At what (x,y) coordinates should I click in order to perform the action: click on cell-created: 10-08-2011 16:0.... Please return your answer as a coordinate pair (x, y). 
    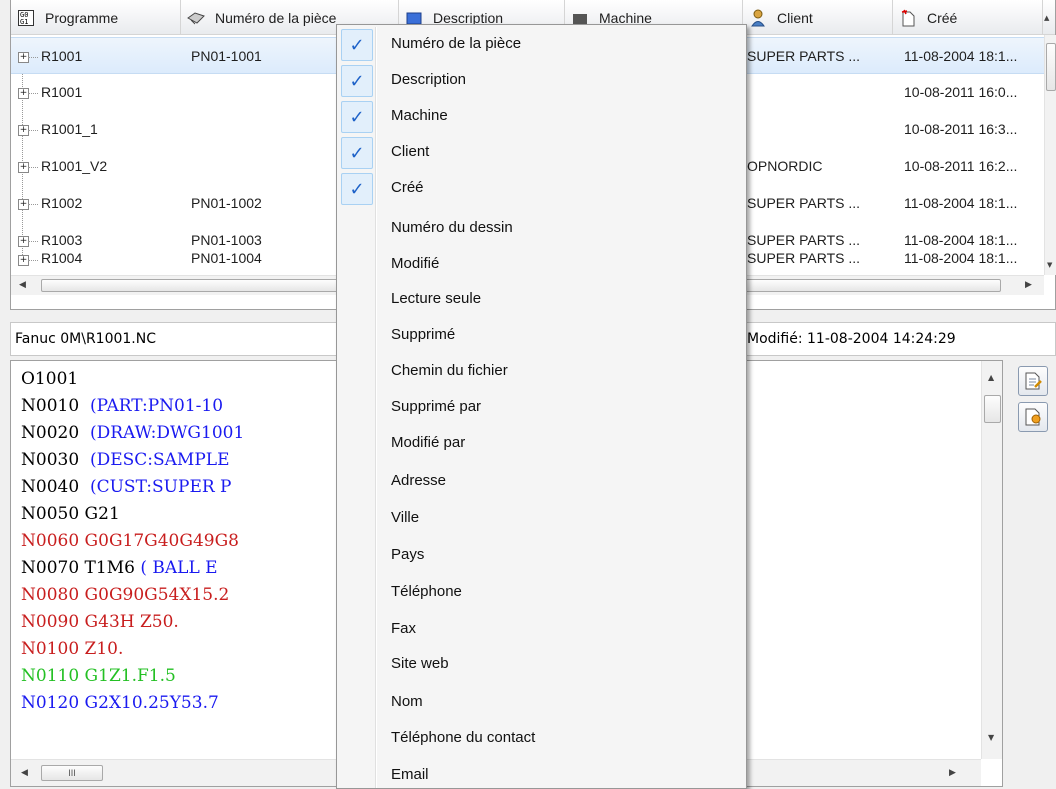
    Looking at the image, I should click on (961, 92).